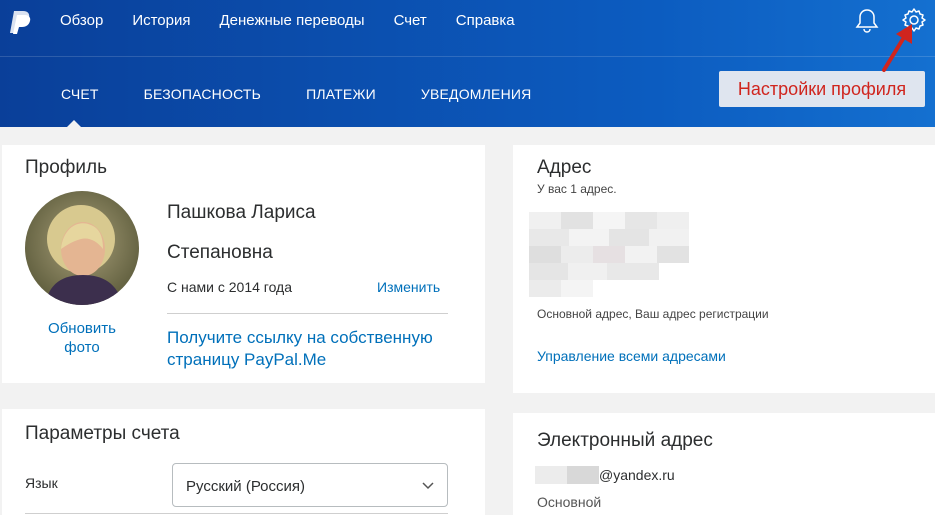 The height and width of the screenshot is (515, 935). Describe the element at coordinates (609, 255) in the screenshot. I see `redacted-address` at that location.